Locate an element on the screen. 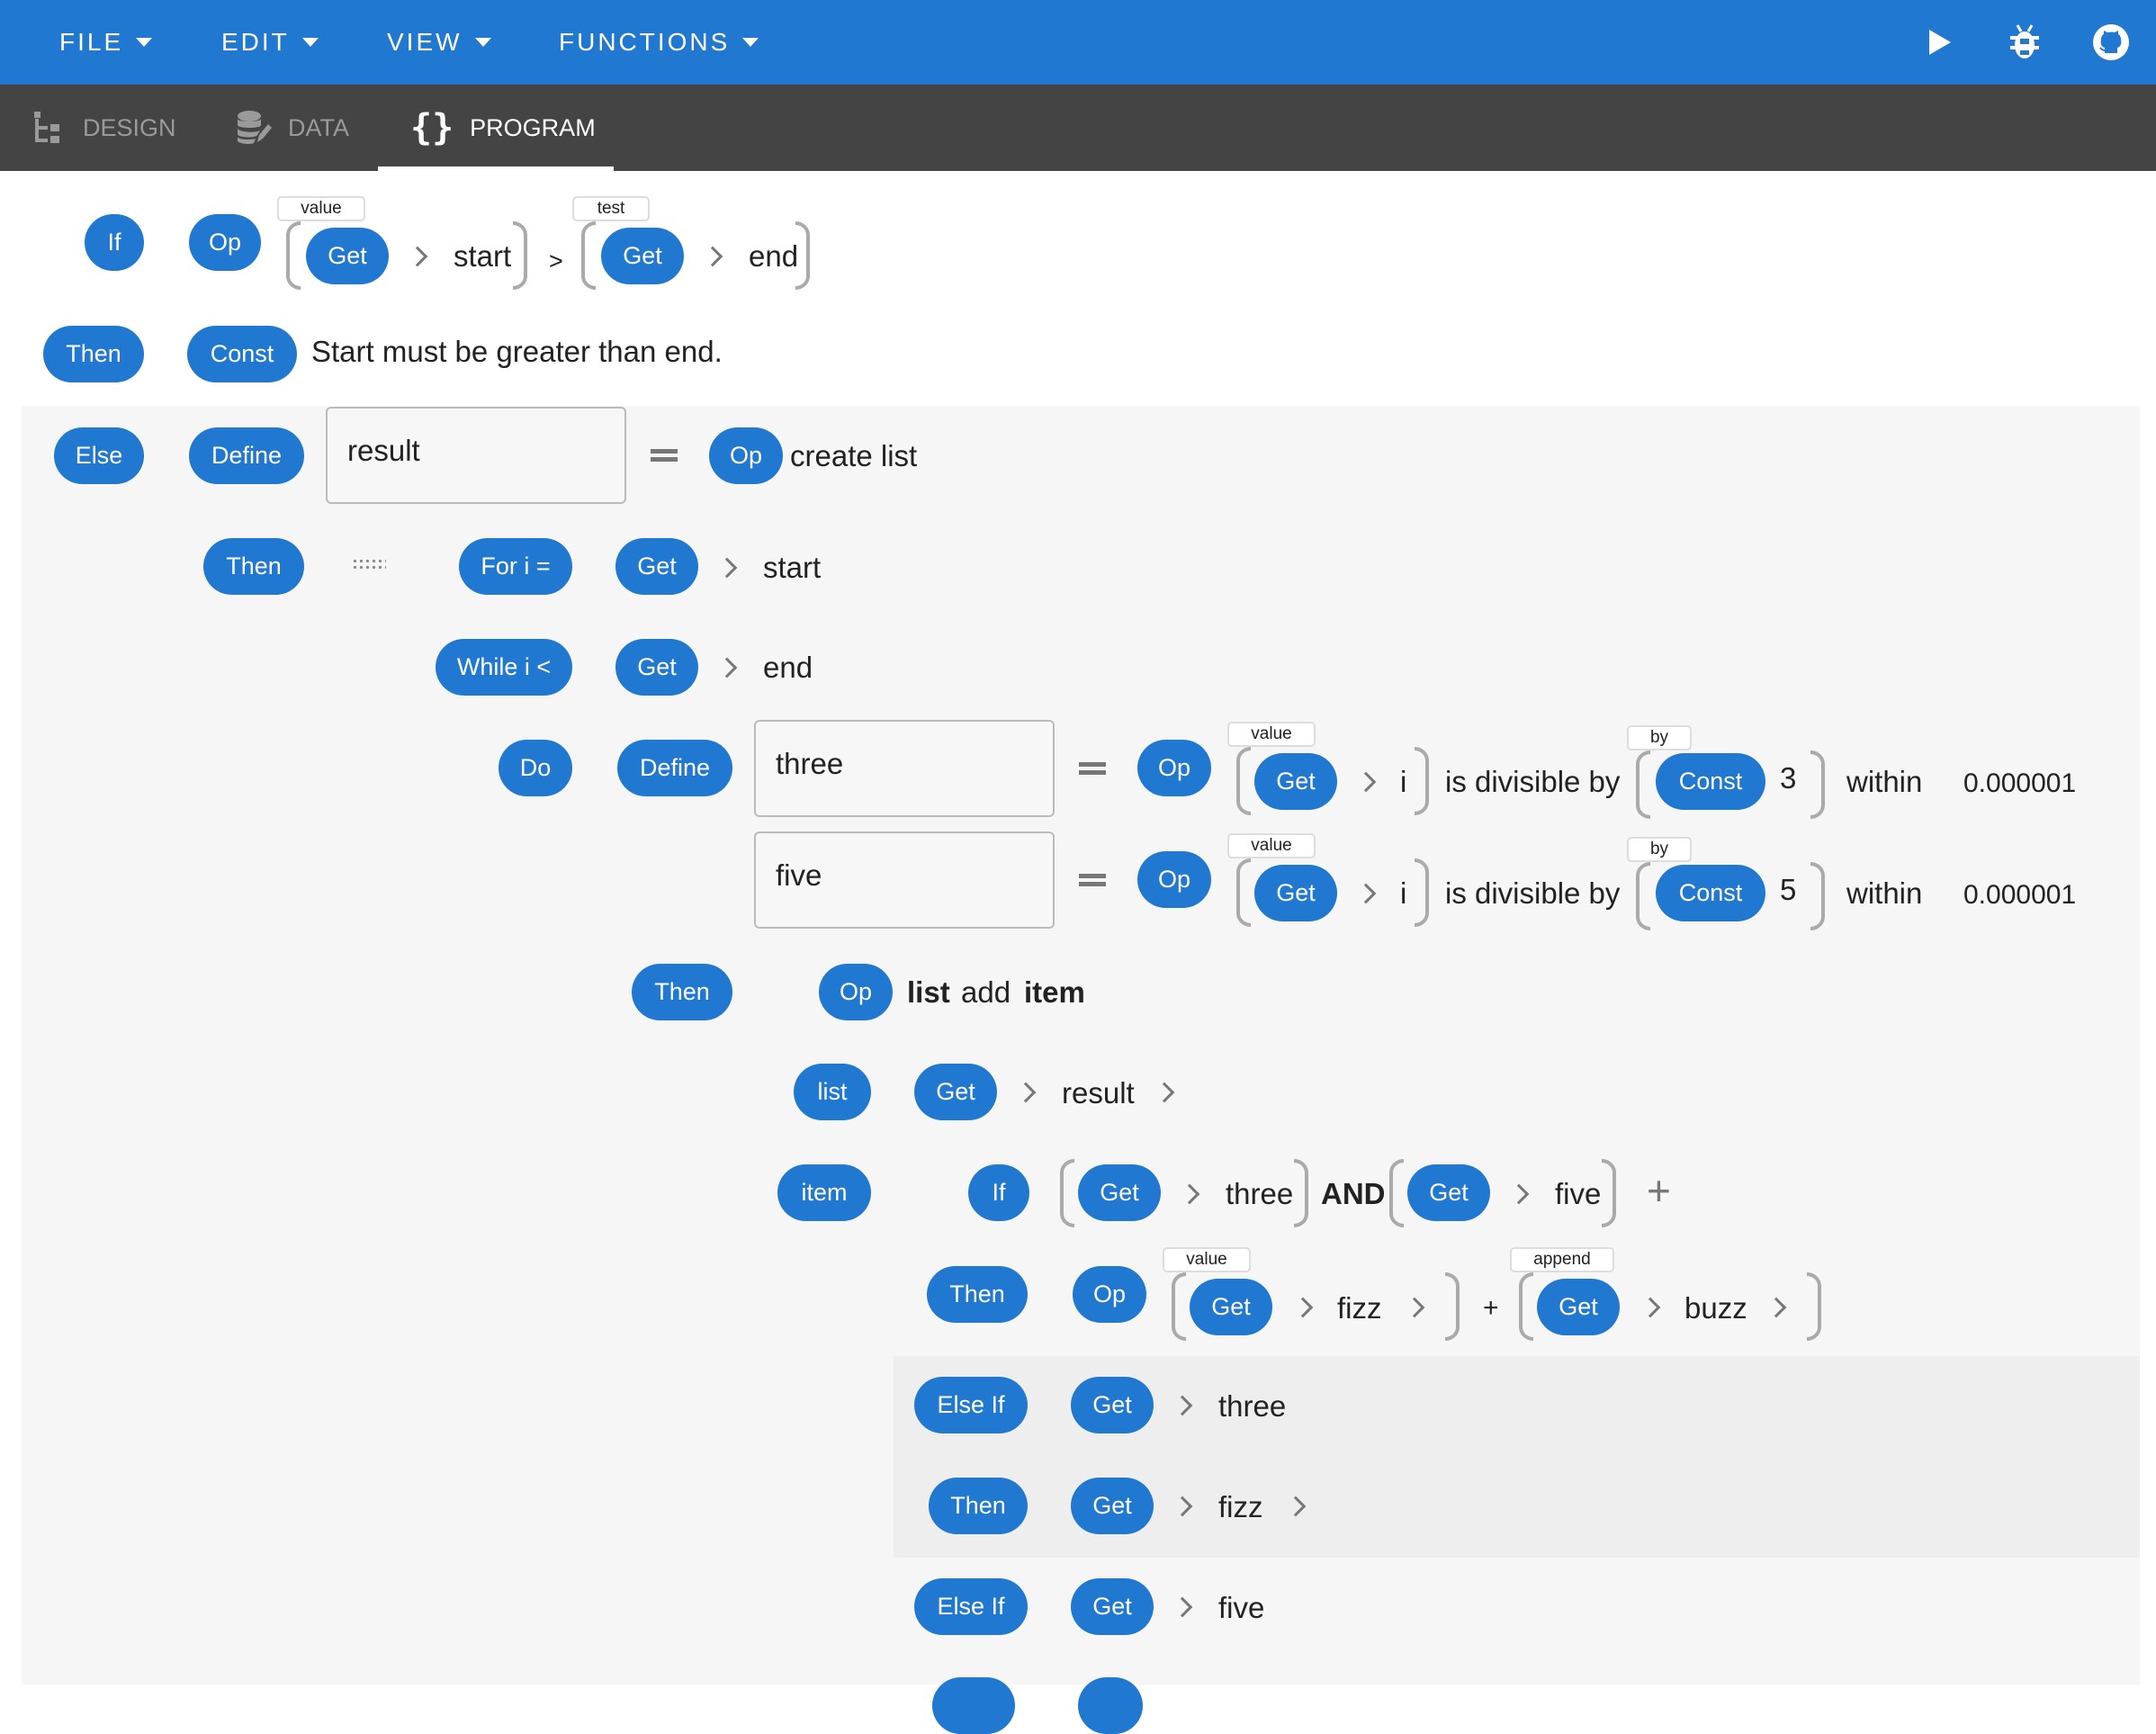  op-name: add is located at coordinates (986, 993).